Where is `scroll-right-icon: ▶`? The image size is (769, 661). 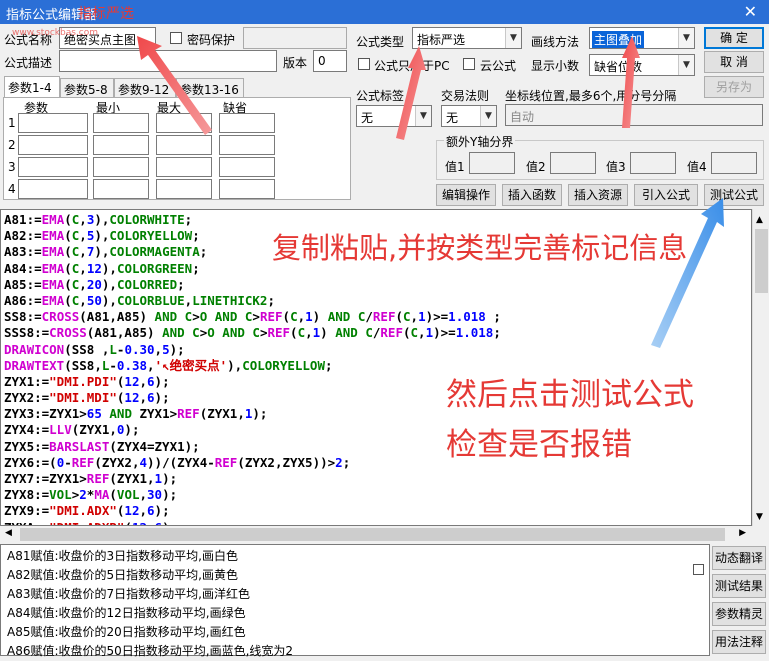 scroll-right-icon: ▶ is located at coordinates (742, 533).